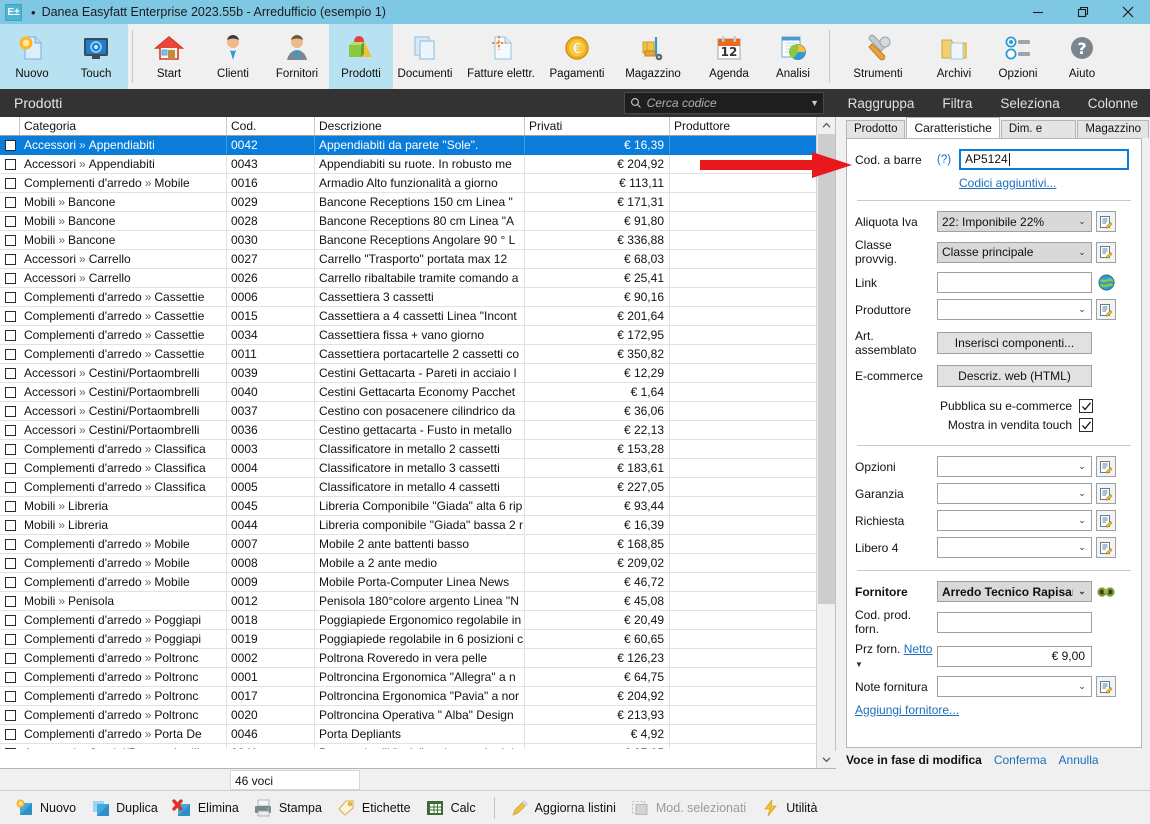 The height and width of the screenshot is (824, 1150). I want to click on garanzia-select: ⌄, so click(1014, 493).